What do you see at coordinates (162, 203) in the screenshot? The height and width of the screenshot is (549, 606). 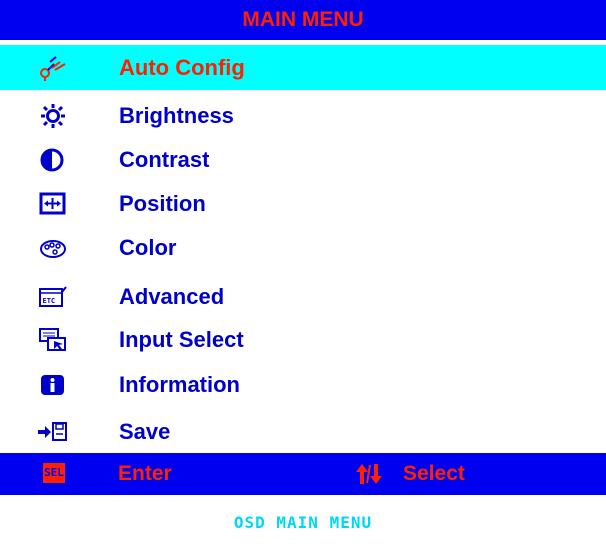 I see `menu-item-label: Position` at bounding box center [162, 203].